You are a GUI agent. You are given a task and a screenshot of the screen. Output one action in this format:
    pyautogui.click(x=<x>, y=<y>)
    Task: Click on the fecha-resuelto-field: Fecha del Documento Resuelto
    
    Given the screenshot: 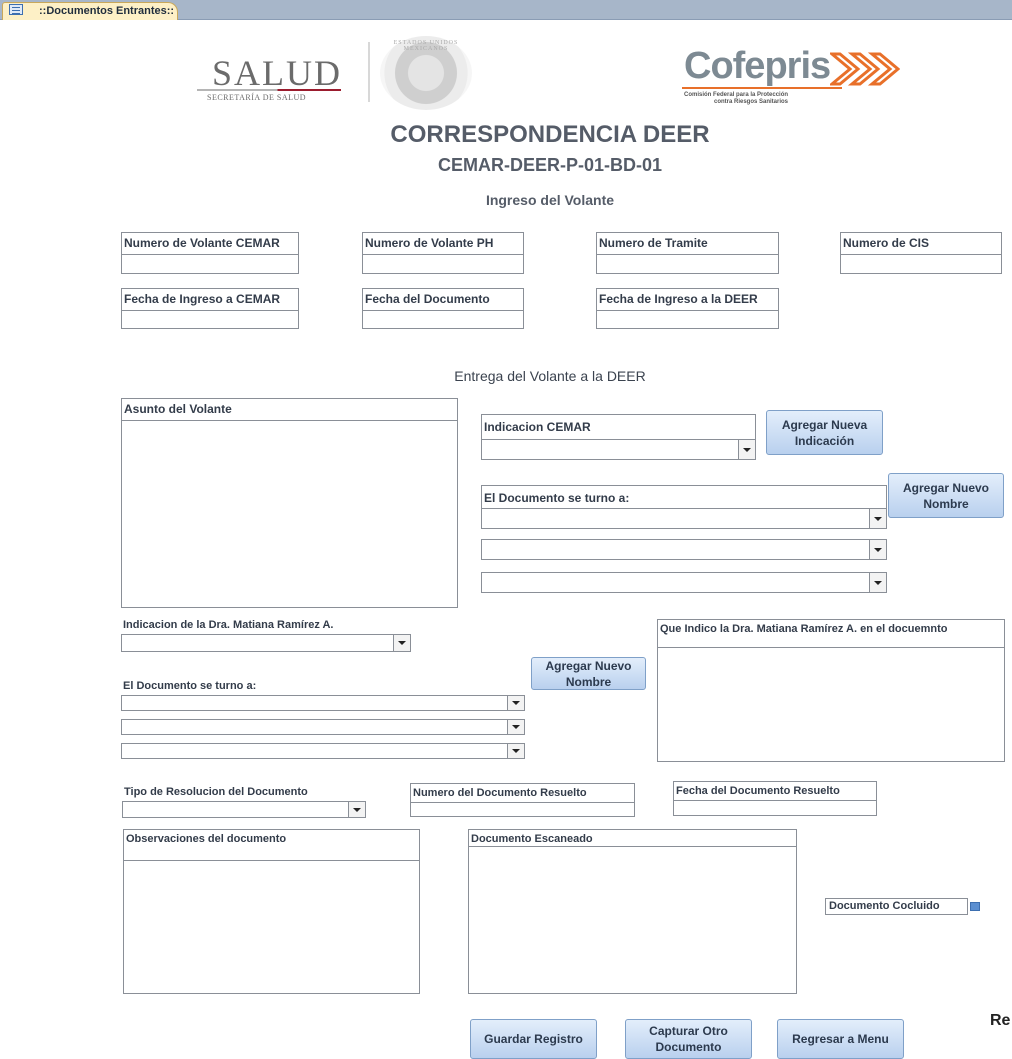 What is the action you would take?
    pyautogui.click(x=775, y=798)
    